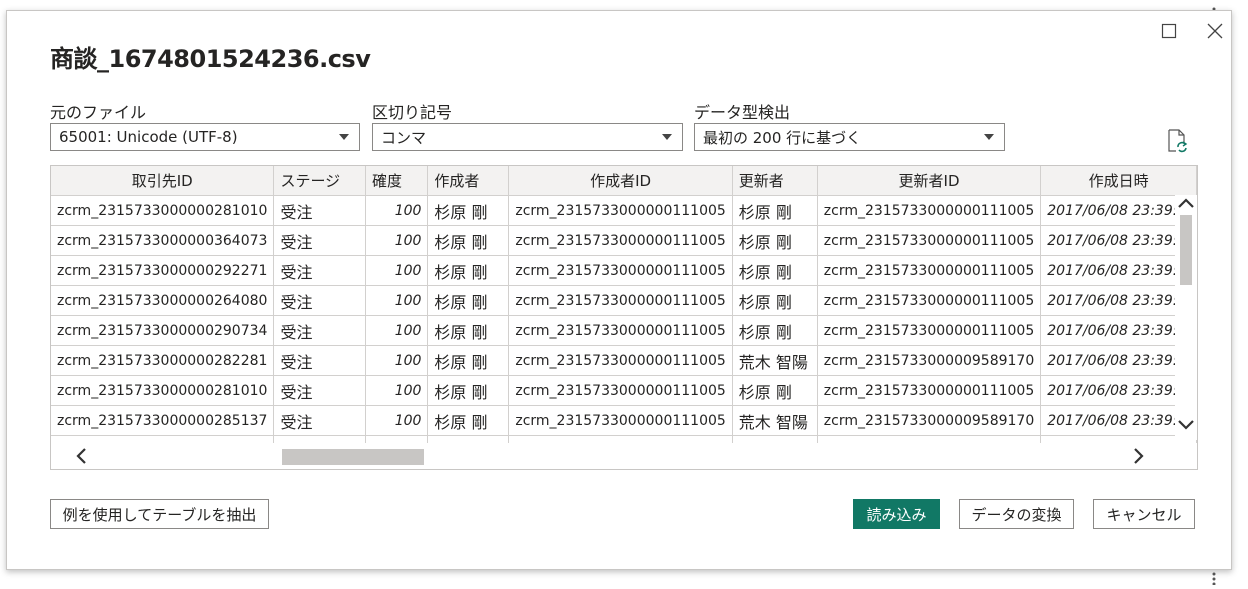  What do you see at coordinates (775, 181) in the screenshot?
I see `column-header: 更新者` at bounding box center [775, 181].